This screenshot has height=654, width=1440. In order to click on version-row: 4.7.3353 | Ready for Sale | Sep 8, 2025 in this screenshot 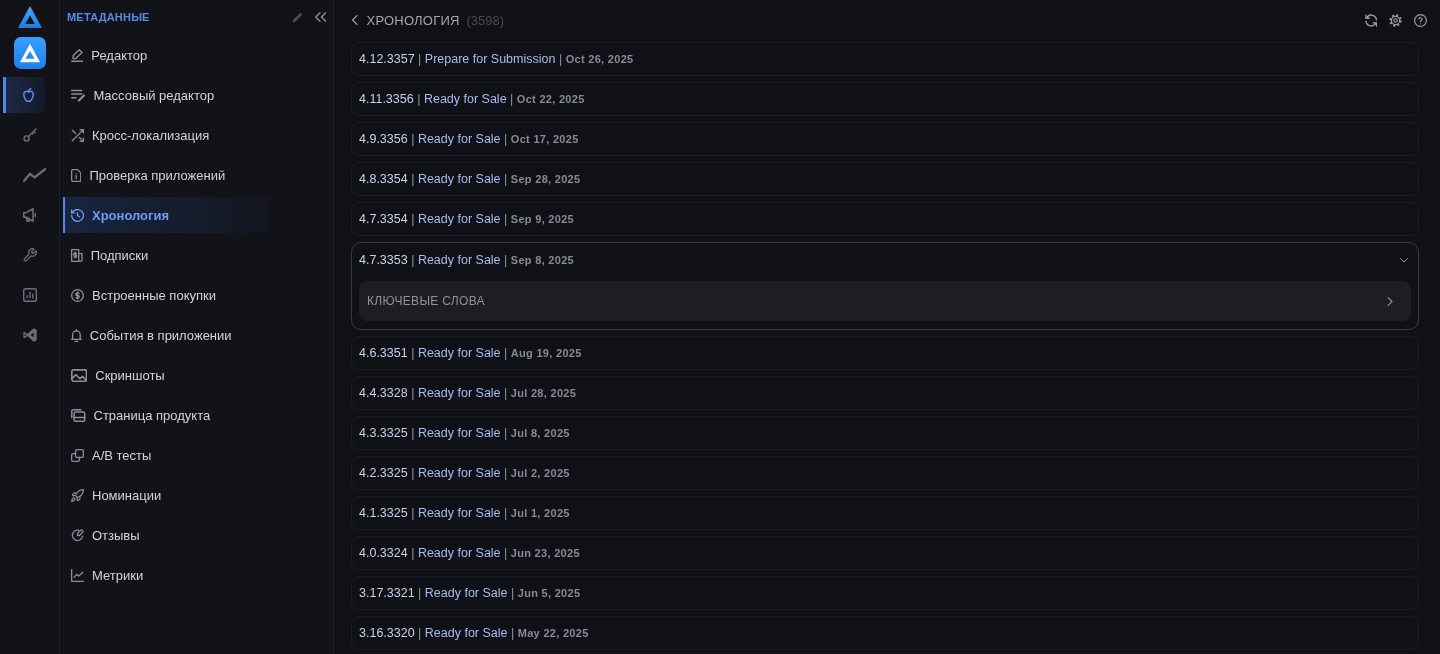, I will do `click(885, 260)`.